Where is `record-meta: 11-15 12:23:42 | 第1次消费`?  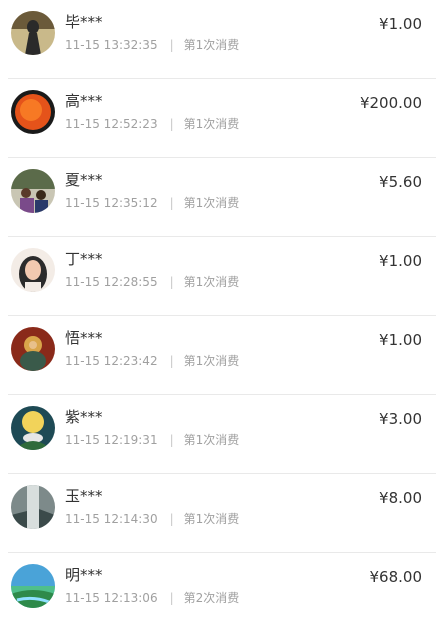 record-meta: 11-15 12:23:42 | 第1次消费 is located at coordinates (152, 361).